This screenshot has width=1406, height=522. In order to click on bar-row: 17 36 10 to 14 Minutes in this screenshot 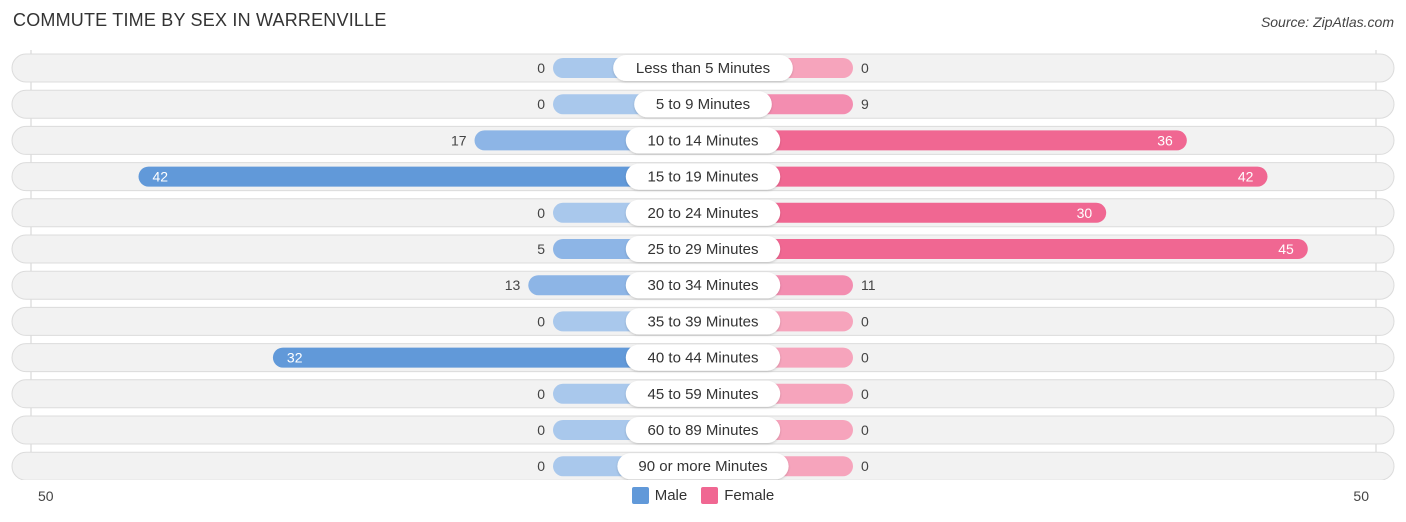, I will do `click(703, 140)`.